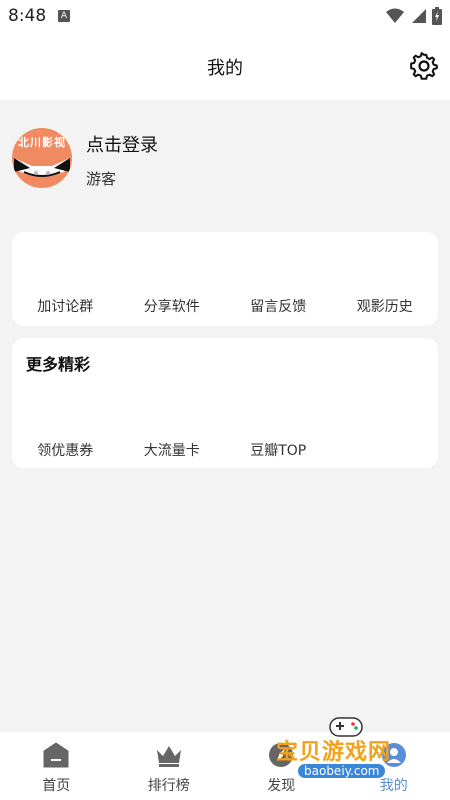 The height and width of the screenshot is (800, 450). I want to click on battery-icon, so click(437, 16).